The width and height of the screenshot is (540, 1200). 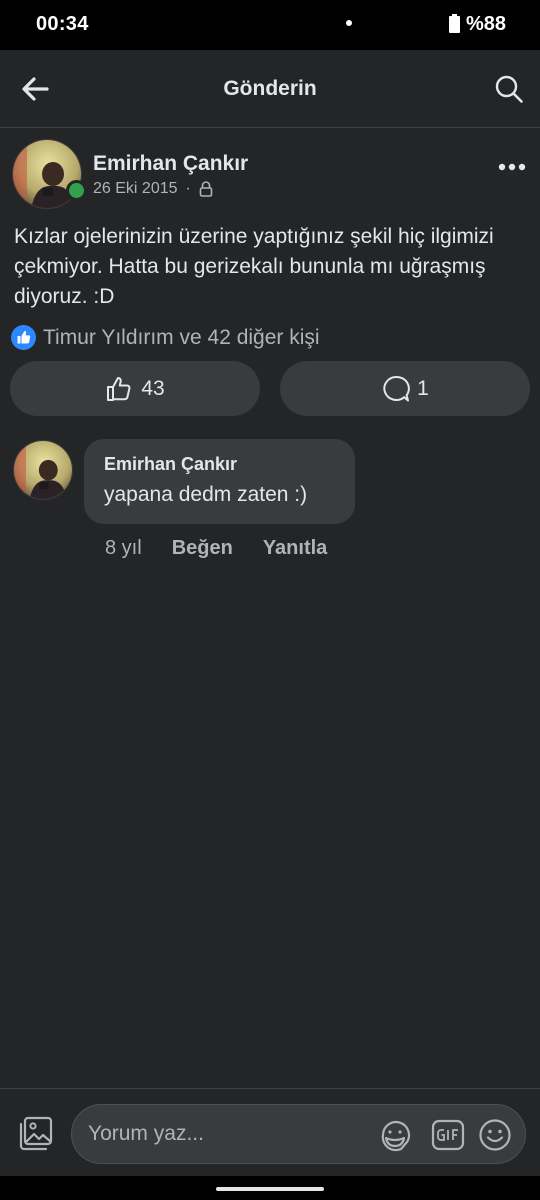 I want to click on battery-level: %88, so click(x=486, y=24).